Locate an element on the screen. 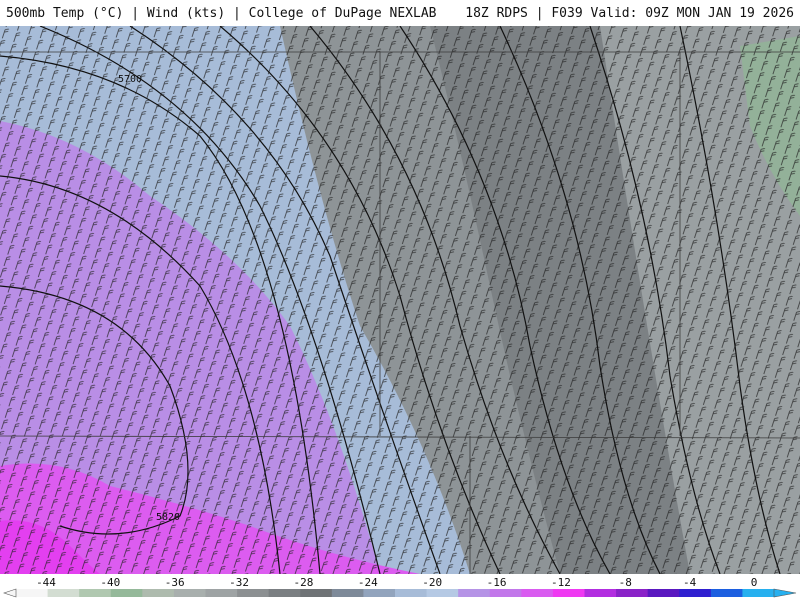  colorbar-min-arrow is located at coordinates (10, 593).